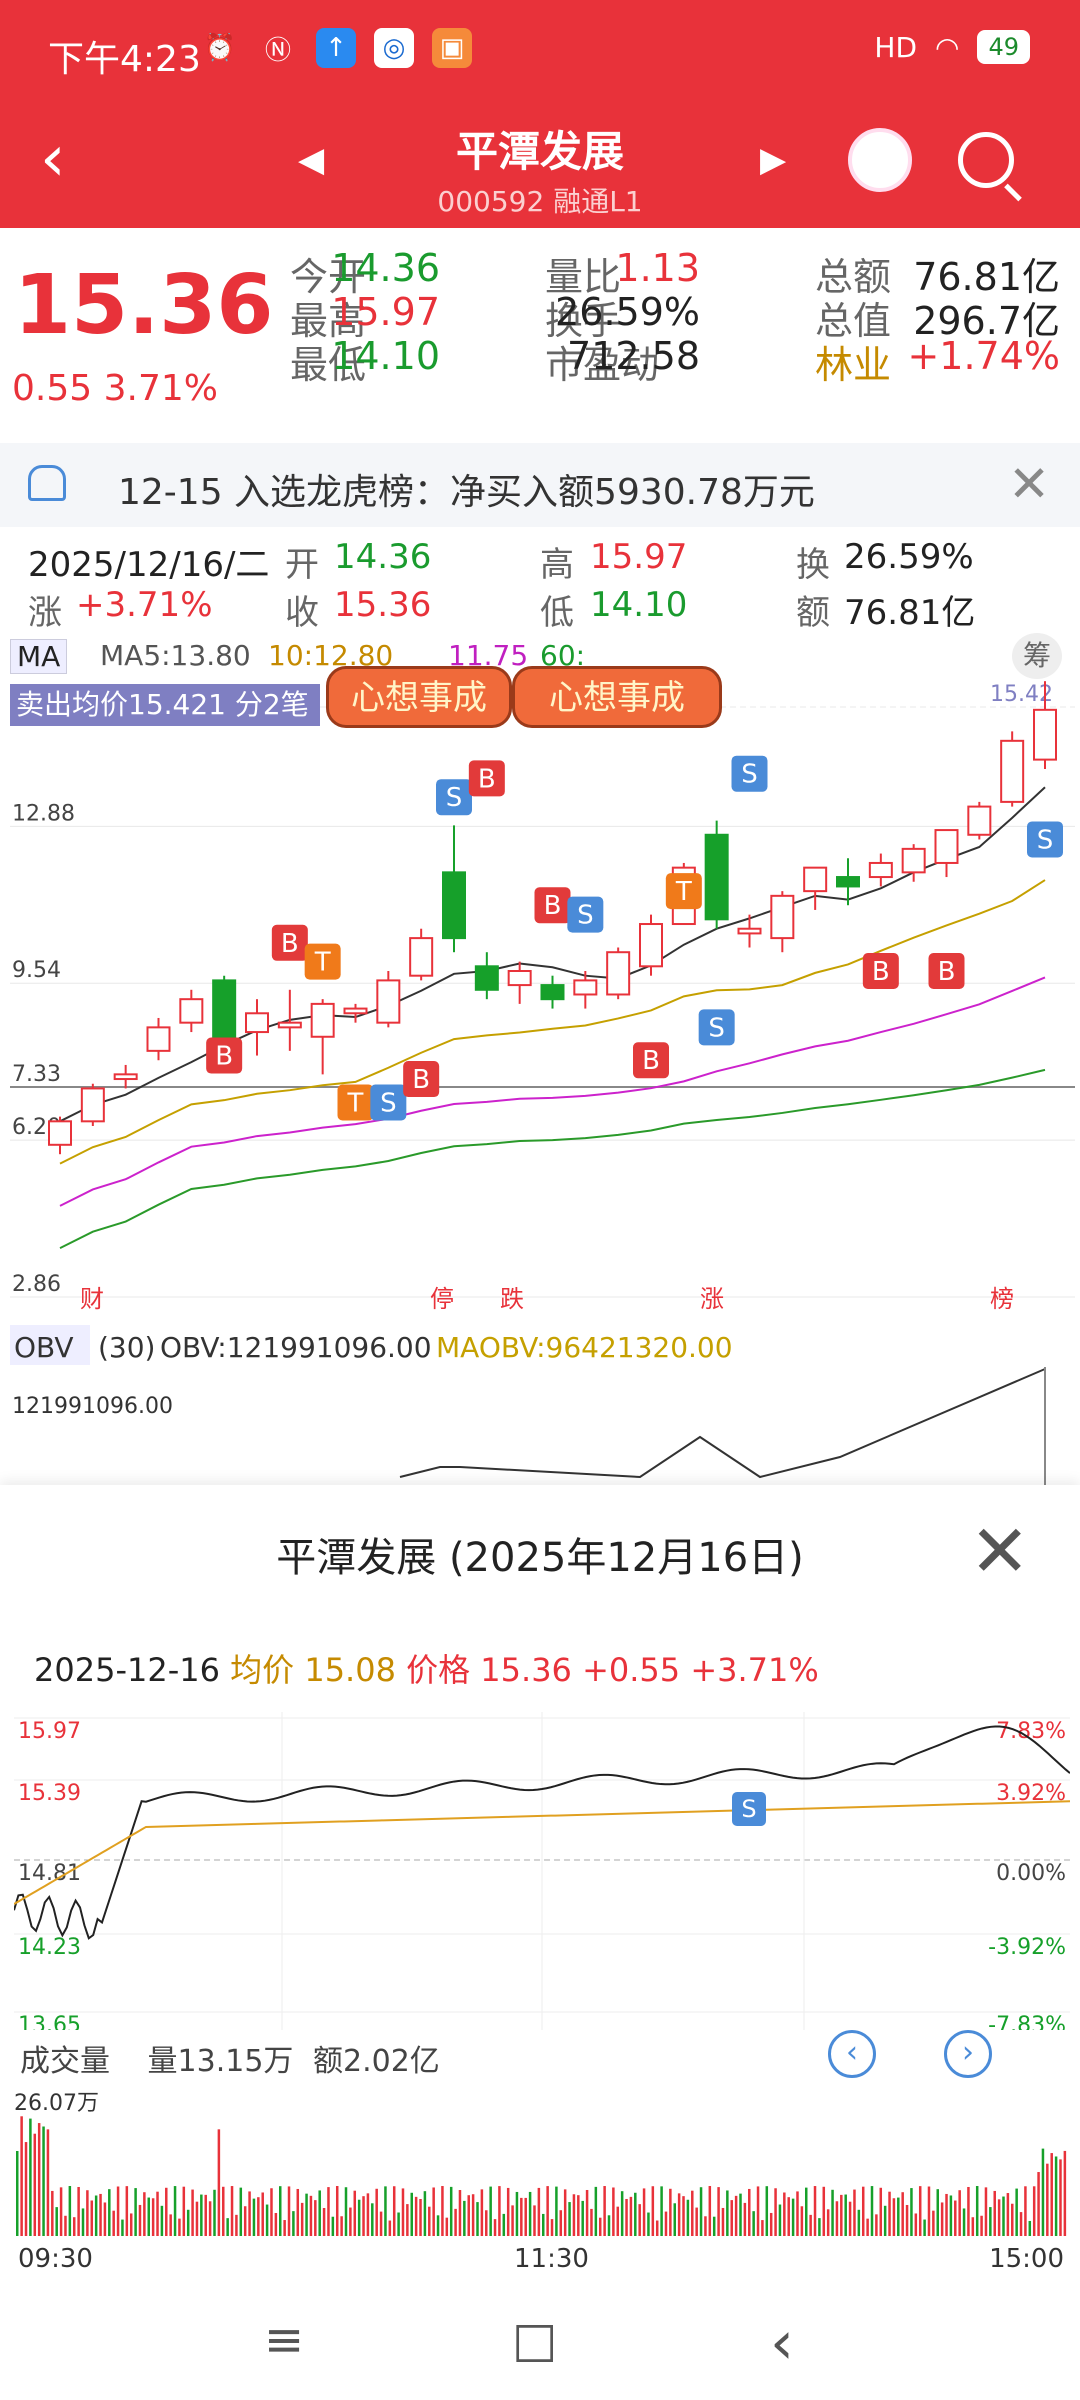 The height and width of the screenshot is (2400, 1080). Describe the element at coordinates (52, 388) in the screenshot. I see `change-value: 0.55` at that location.